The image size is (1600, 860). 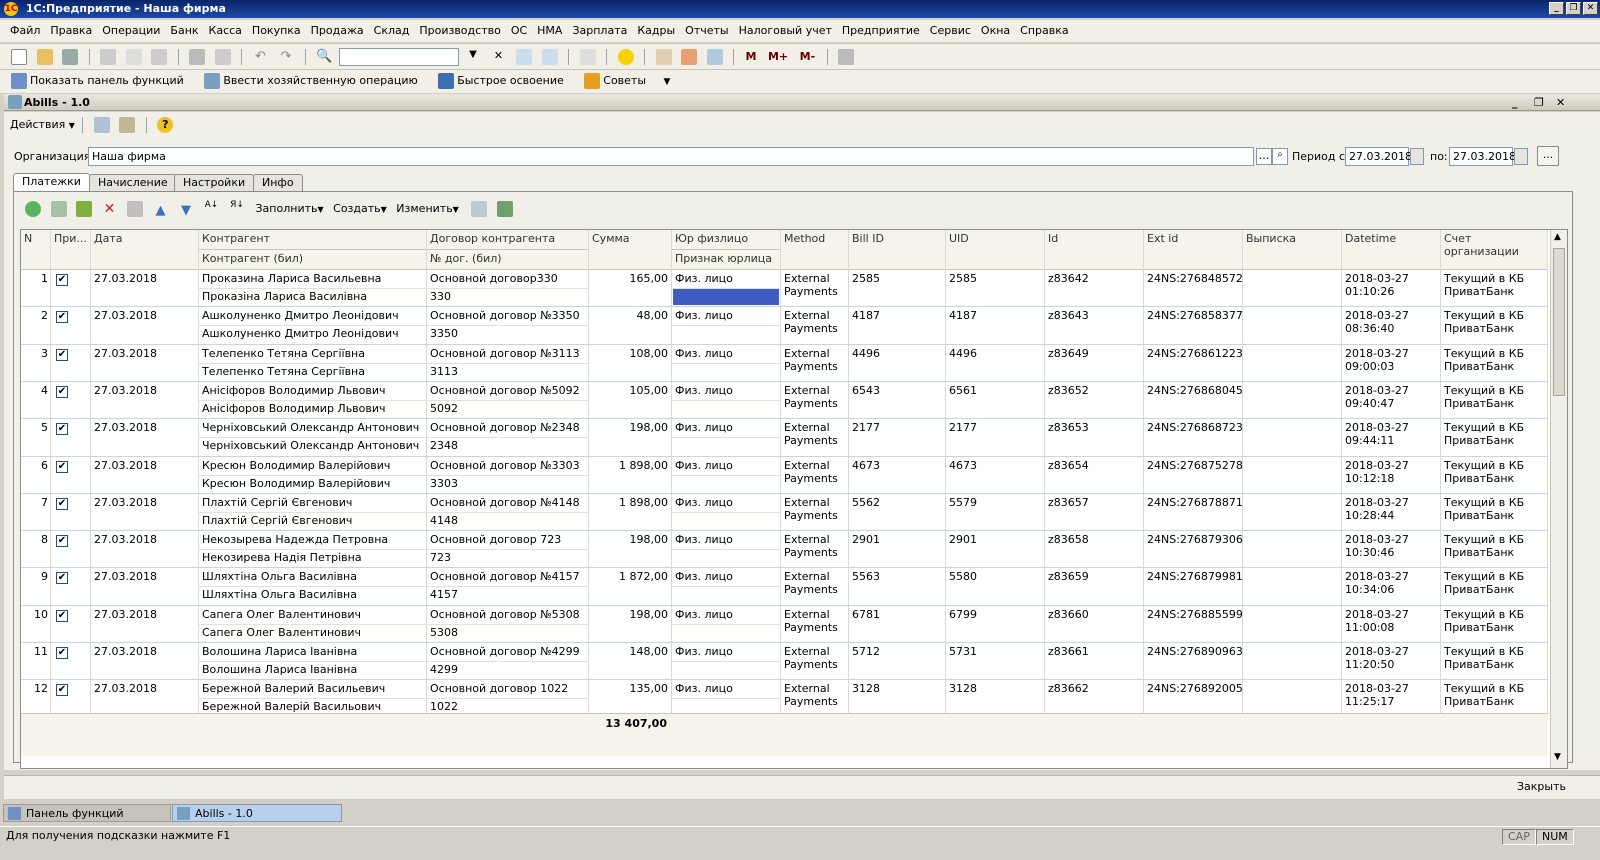 I want to click on row-contract-no: 5308, so click(x=508, y=632).